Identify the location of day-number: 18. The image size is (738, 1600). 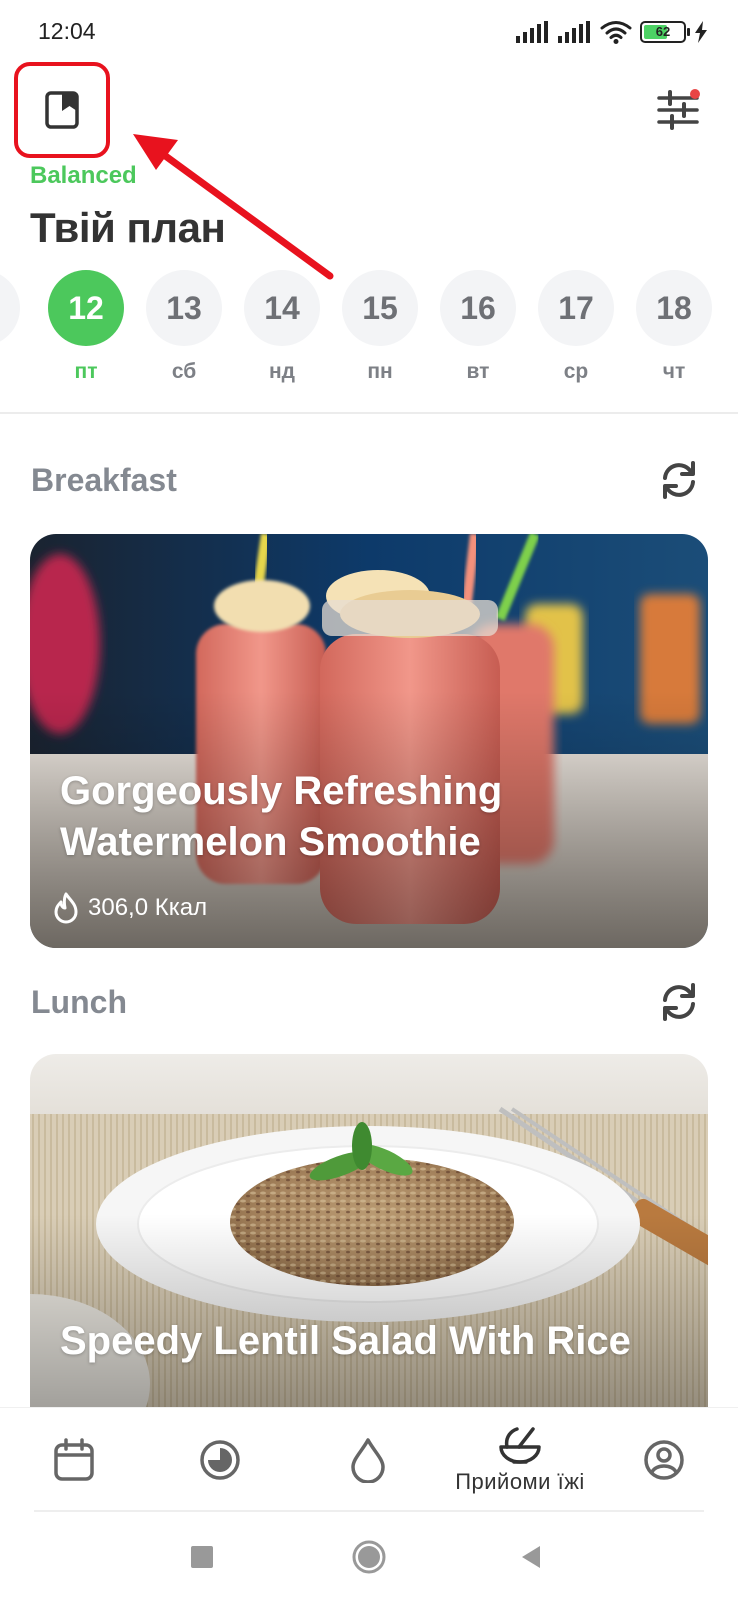
(674, 308).